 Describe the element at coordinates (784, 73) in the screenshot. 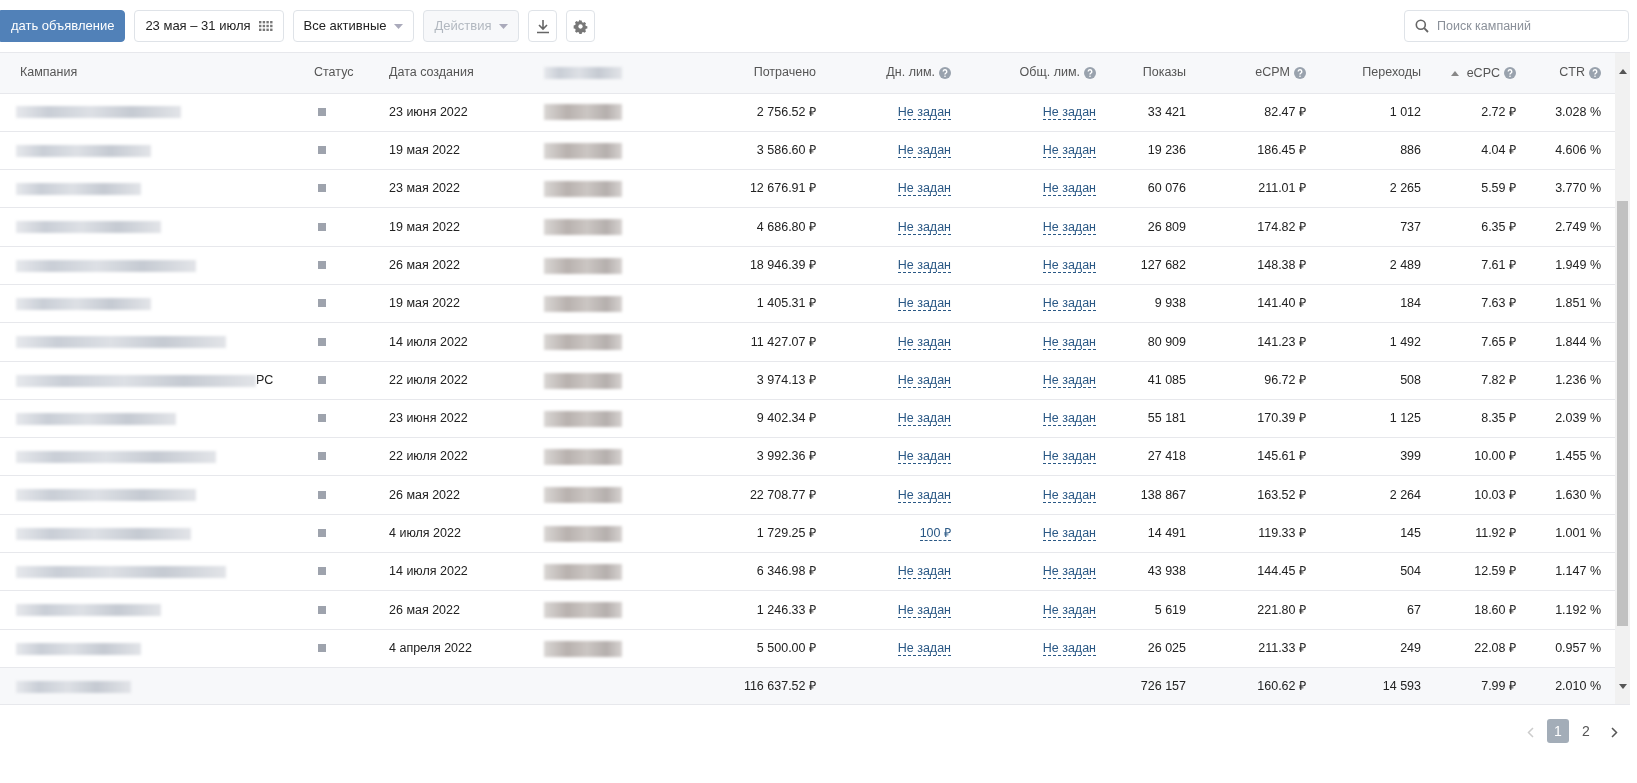

I see `column-header: Потрачено` at that location.